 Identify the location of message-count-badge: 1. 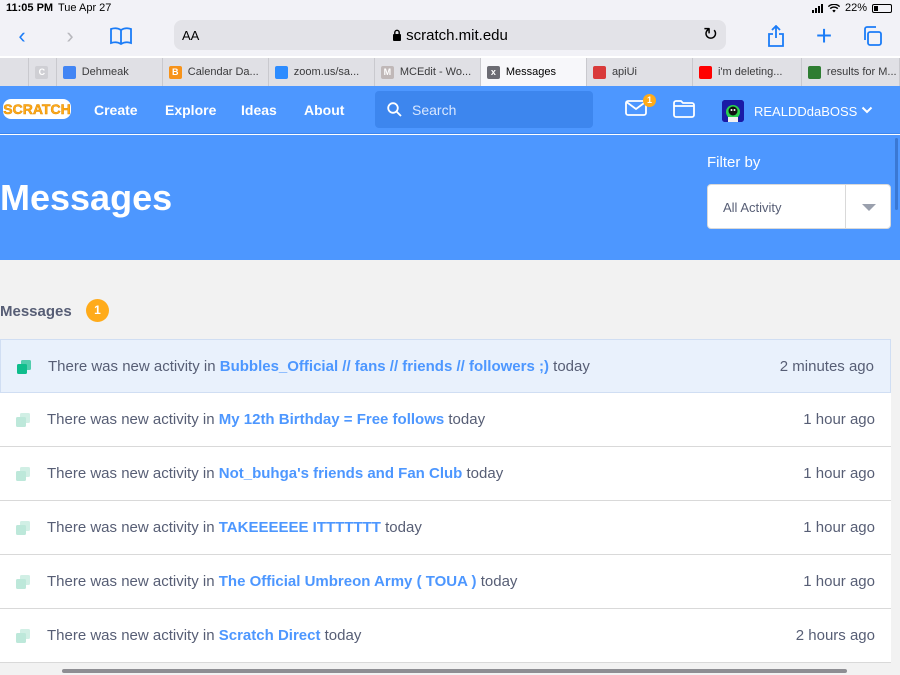
(649, 100).